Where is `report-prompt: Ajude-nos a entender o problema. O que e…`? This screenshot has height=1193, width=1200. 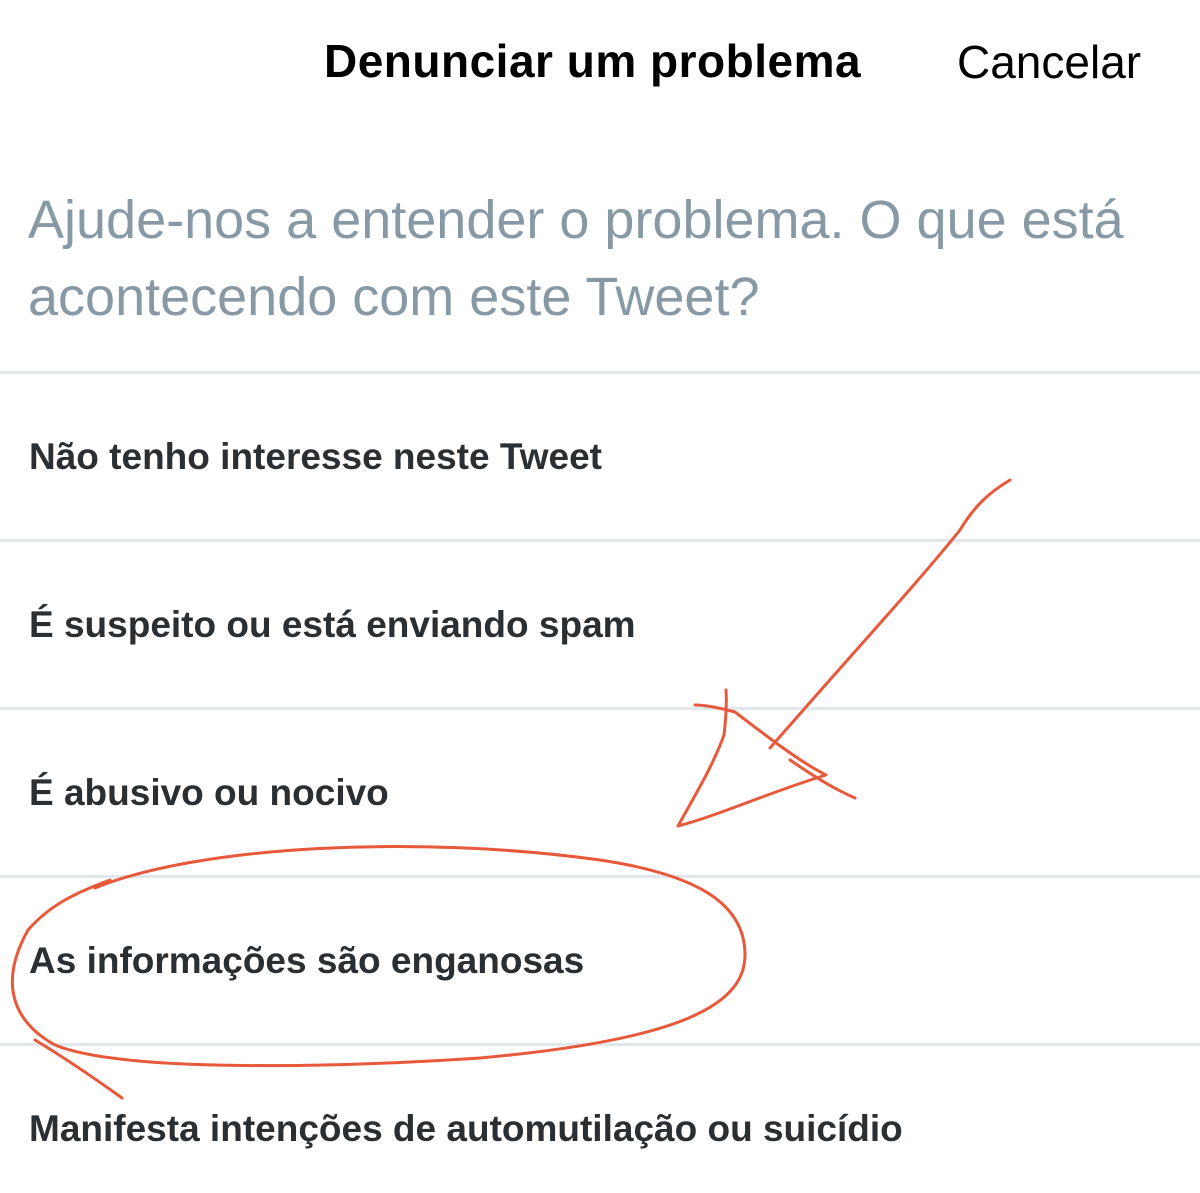 report-prompt: Ajude-nos a entender o problema. O que e… is located at coordinates (576, 258).